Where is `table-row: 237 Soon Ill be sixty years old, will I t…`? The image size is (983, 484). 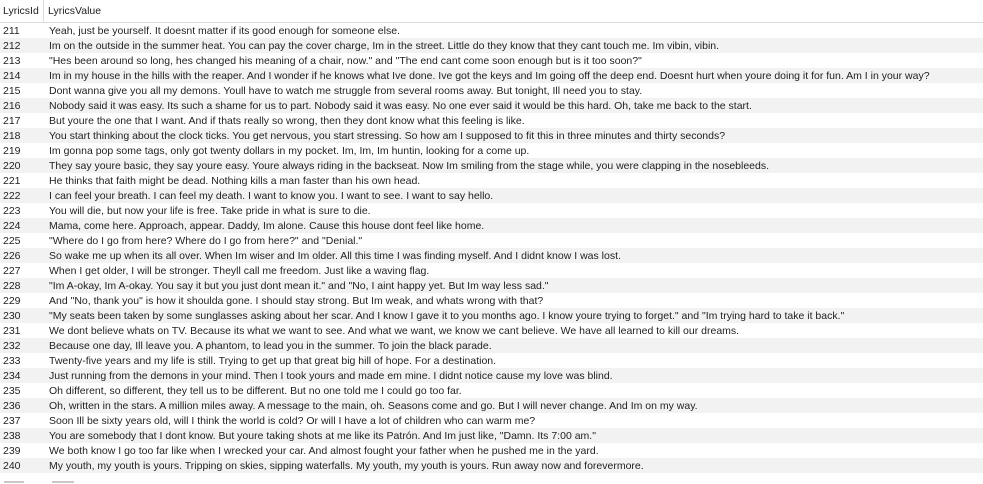 table-row: 237 Soon Ill be sixty years old, will I t… is located at coordinates (491, 420).